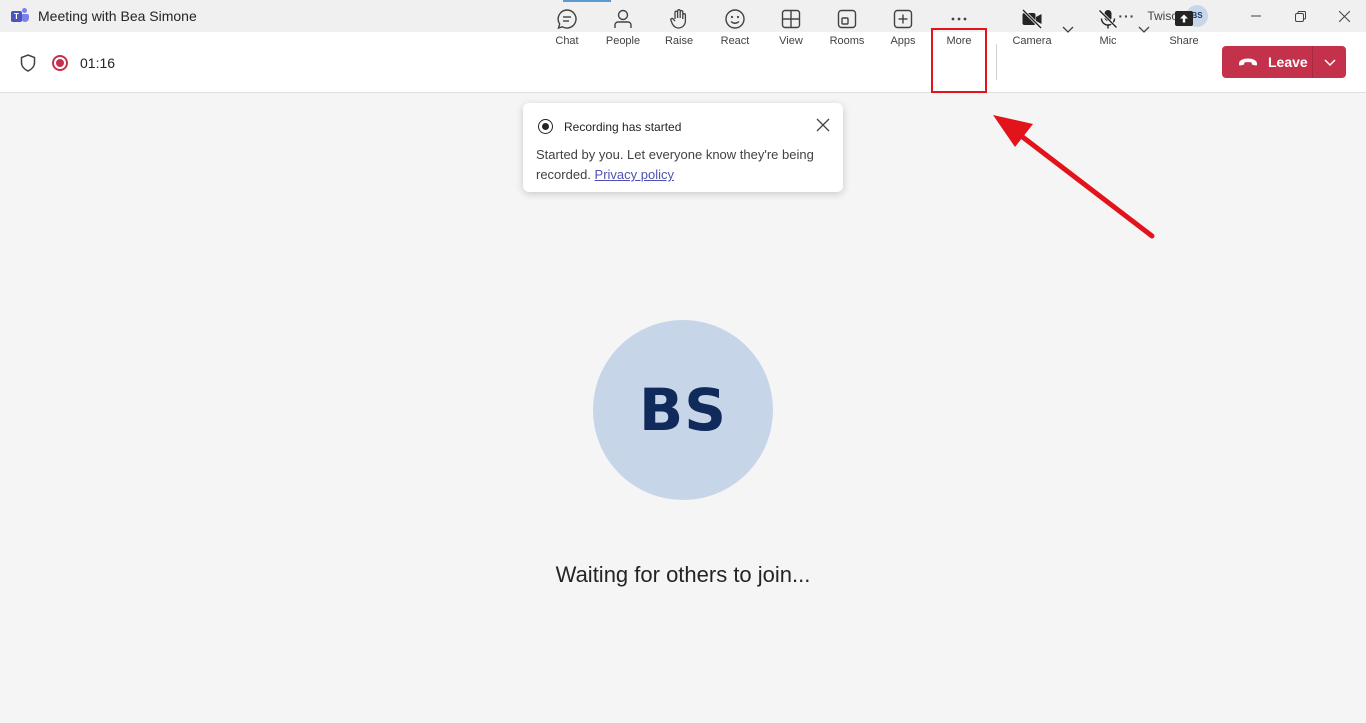  What do you see at coordinates (679, 31) in the screenshot?
I see `raise-hand-button: Raise` at bounding box center [679, 31].